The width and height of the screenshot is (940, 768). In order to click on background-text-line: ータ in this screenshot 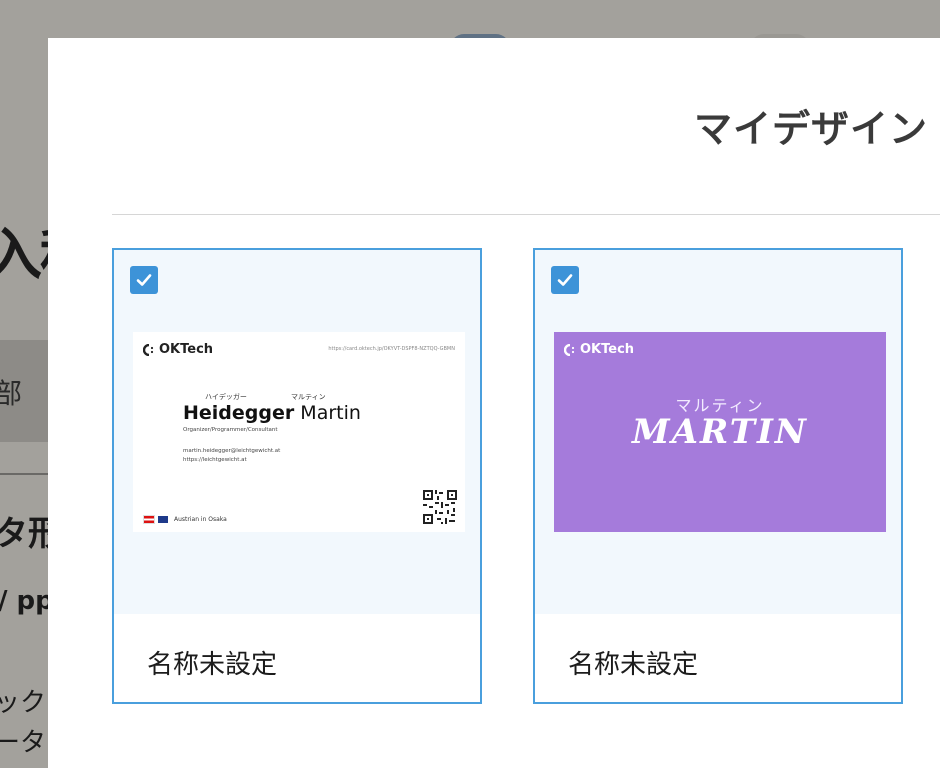, I will do `click(23, 743)`.